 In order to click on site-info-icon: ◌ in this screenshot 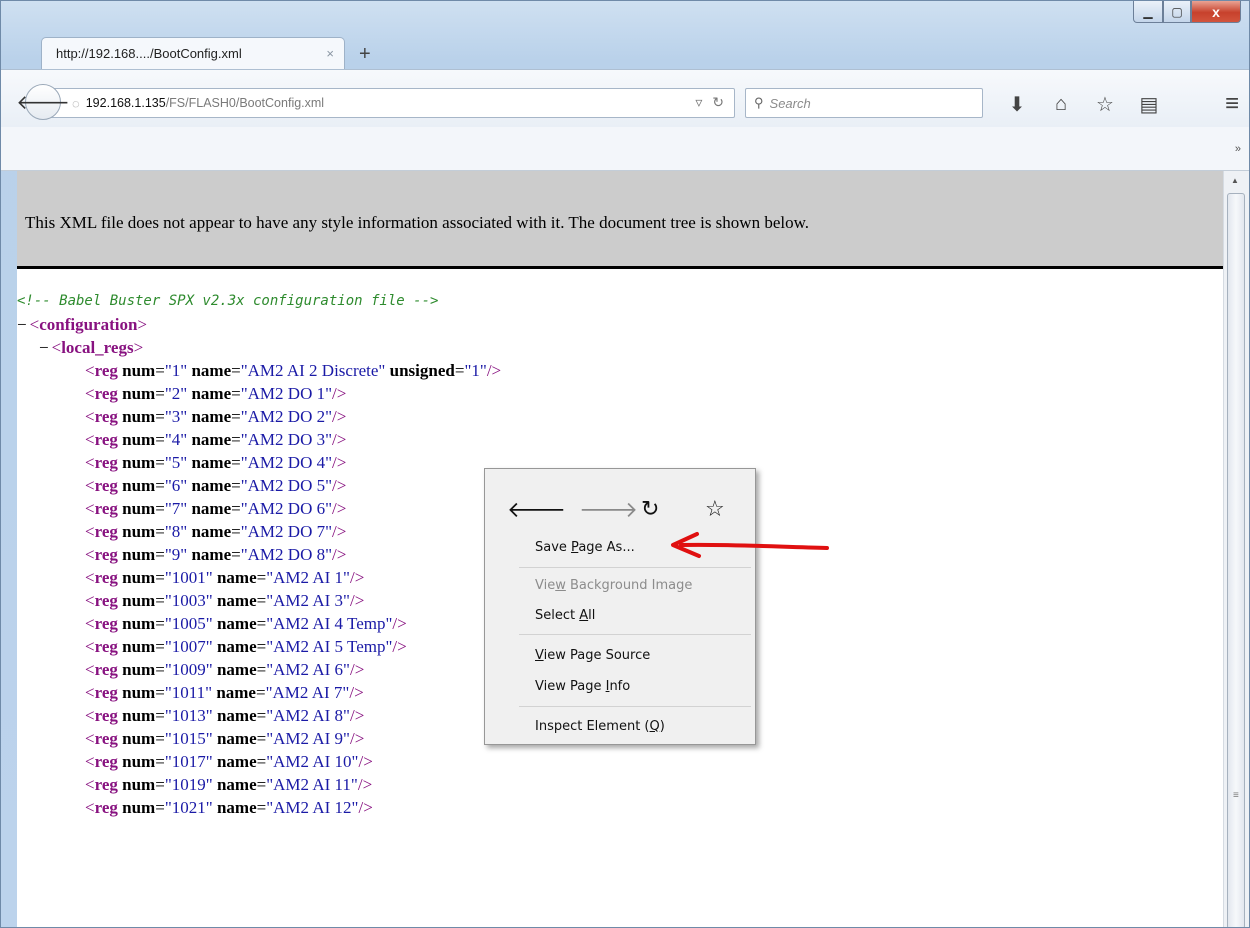, I will do `click(76, 103)`.